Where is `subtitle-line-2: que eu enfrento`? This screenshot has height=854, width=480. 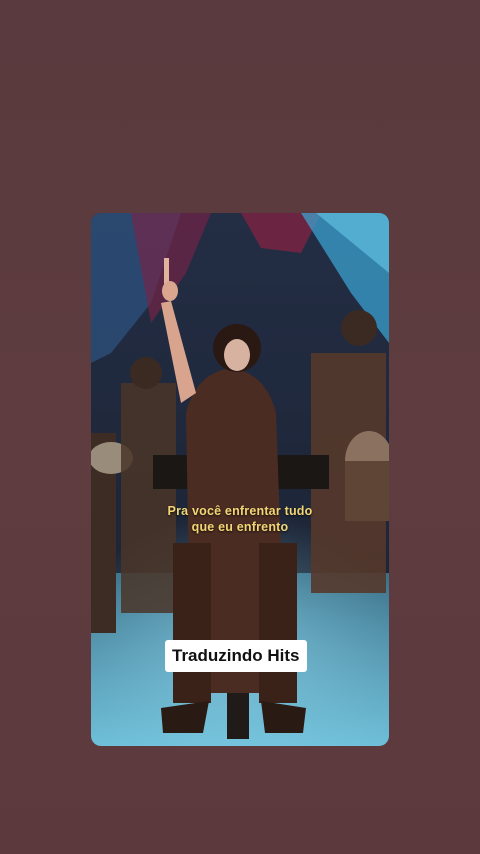 subtitle-line-2: que eu enfrento is located at coordinates (240, 527).